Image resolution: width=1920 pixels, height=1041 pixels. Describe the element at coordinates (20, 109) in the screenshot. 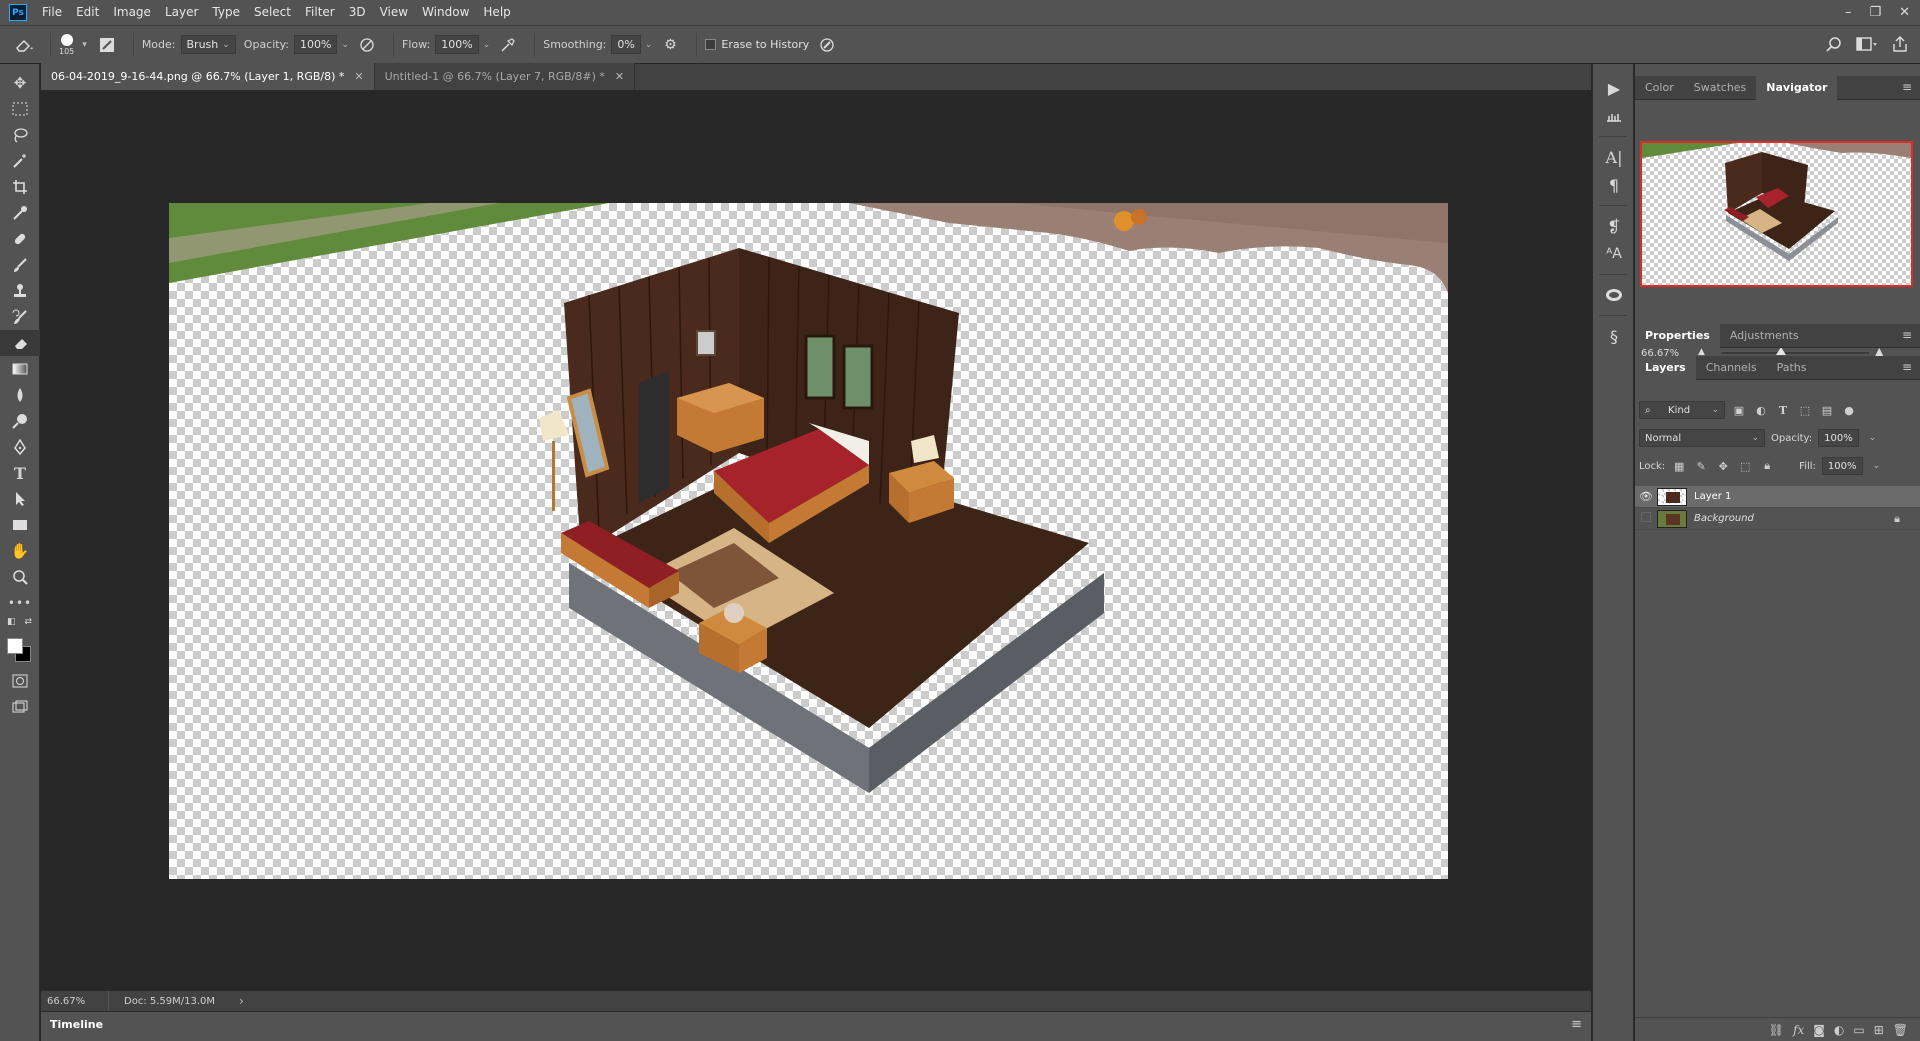

I see `marquee-tool-icon` at that location.